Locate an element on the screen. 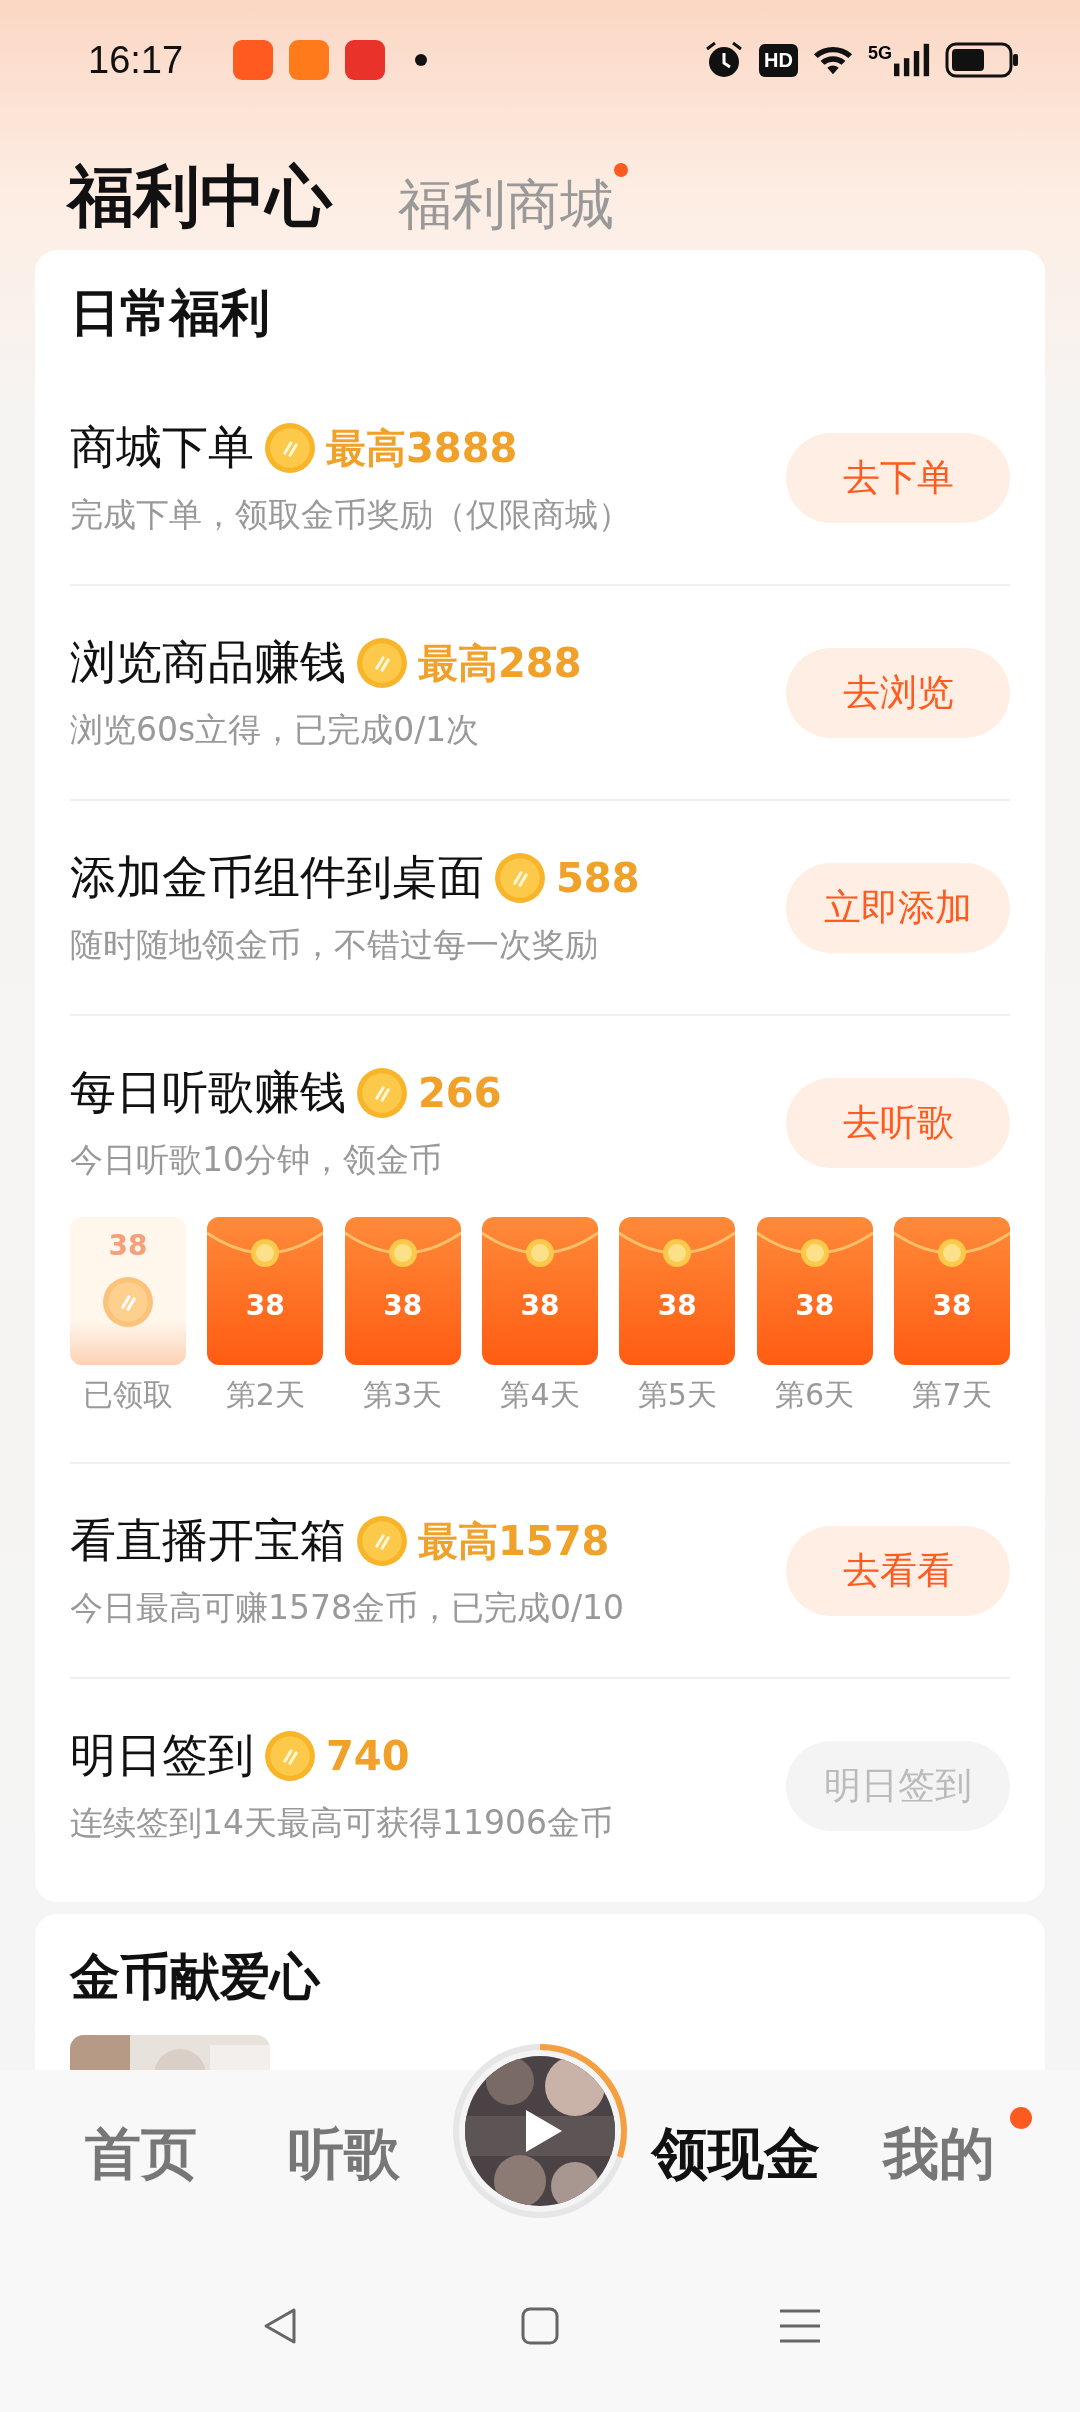 This screenshot has width=1080, height=2412. day-label: 第3天 is located at coordinates (403, 1395).